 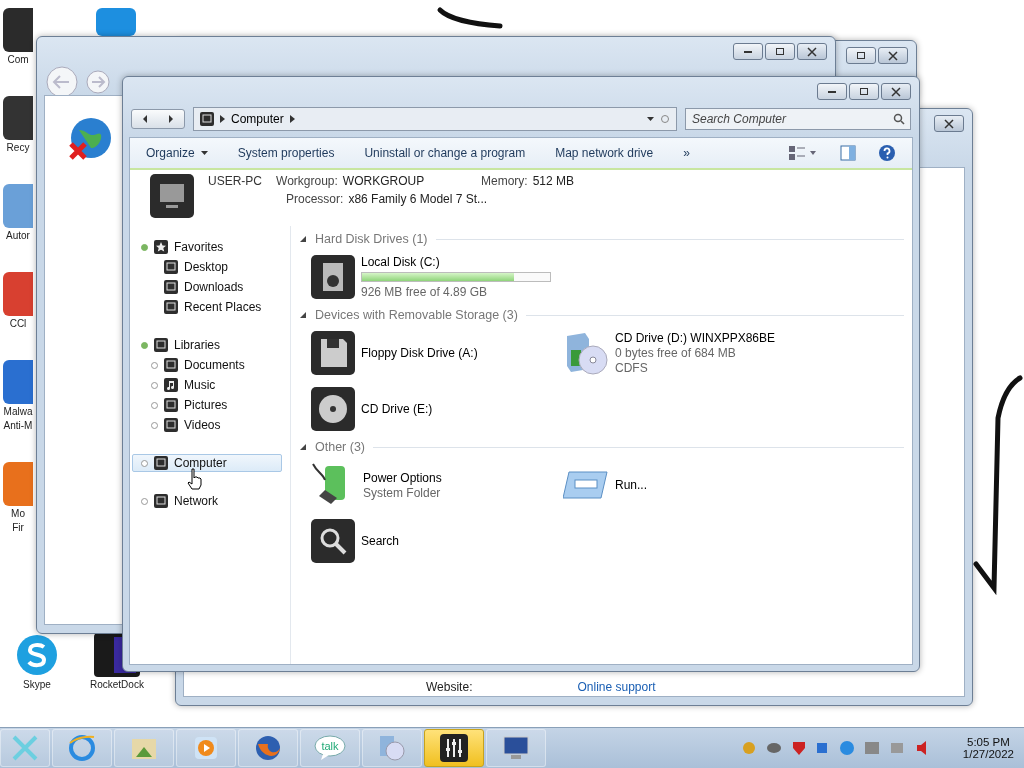 What do you see at coordinates (616, 687) in the screenshot?
I see `support-link: Online support` at bounding box center [616, 687].